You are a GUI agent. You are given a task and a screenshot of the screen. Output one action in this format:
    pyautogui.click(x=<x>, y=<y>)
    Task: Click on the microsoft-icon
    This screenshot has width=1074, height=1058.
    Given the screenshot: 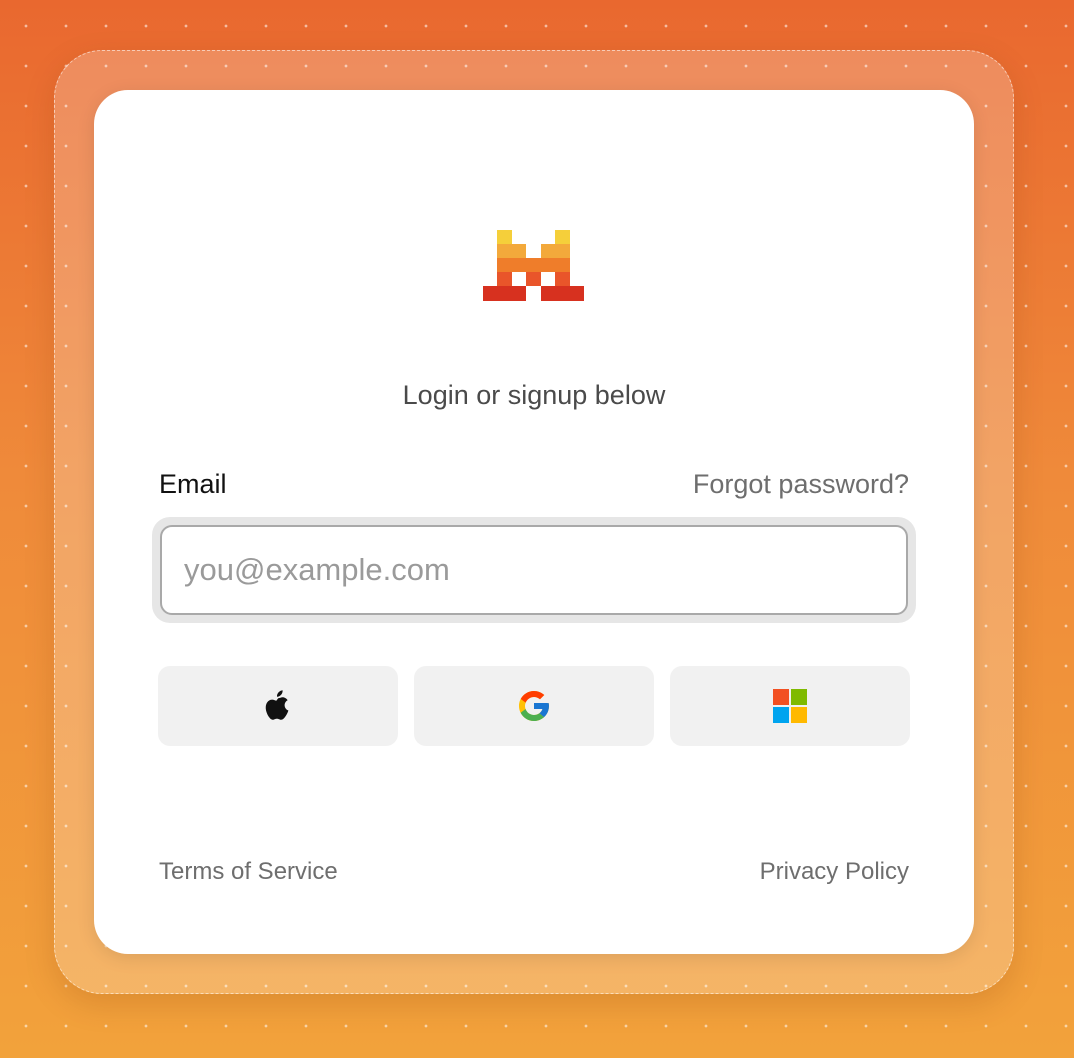 What is the action you would take?
    pyautogui.click(x=790, y=706)
    